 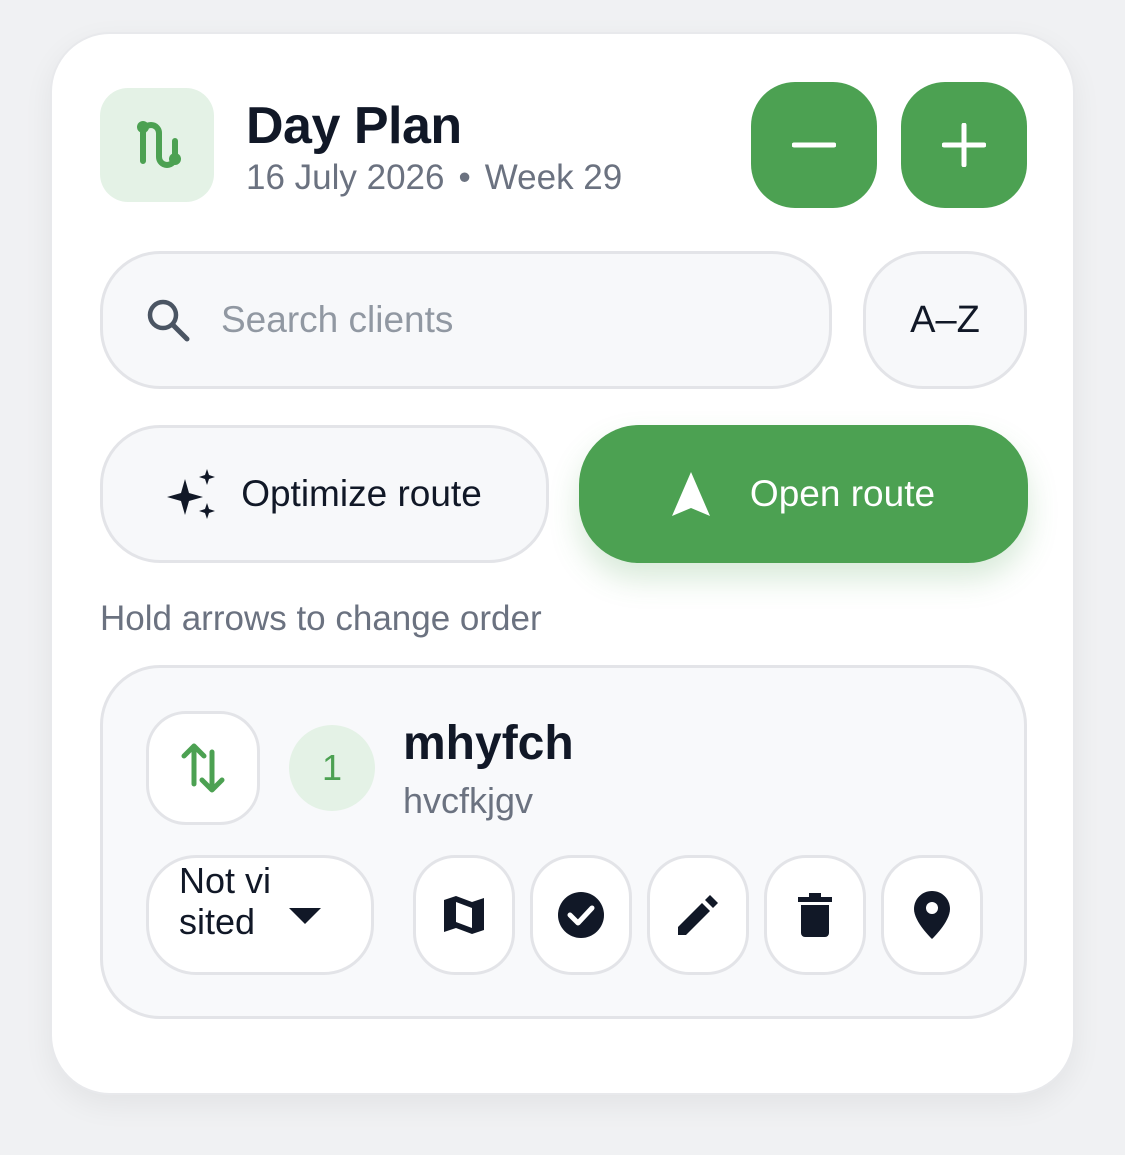 I want to click on optimize-route-label: Optimize route, so click(x=361, y=493).